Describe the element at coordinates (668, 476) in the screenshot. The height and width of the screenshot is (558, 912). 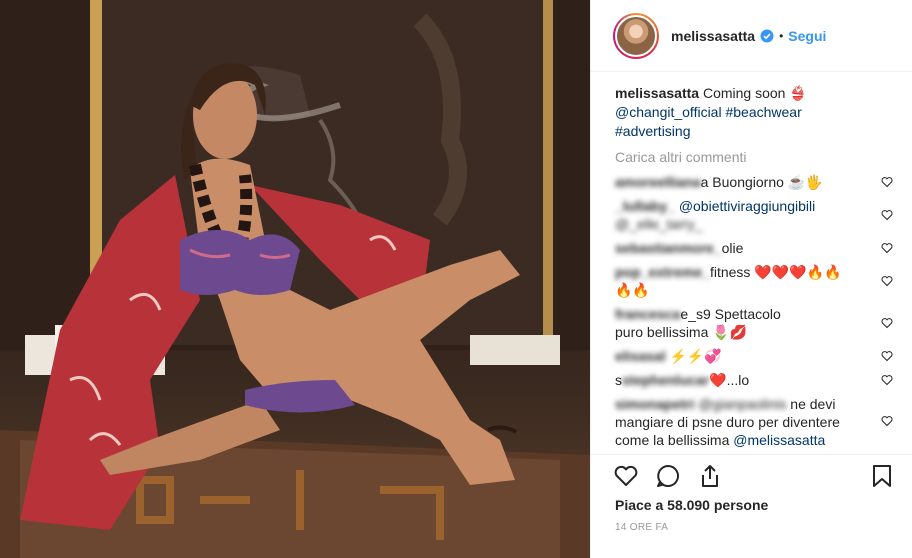
I see `comment-bubble-icon` at that location.